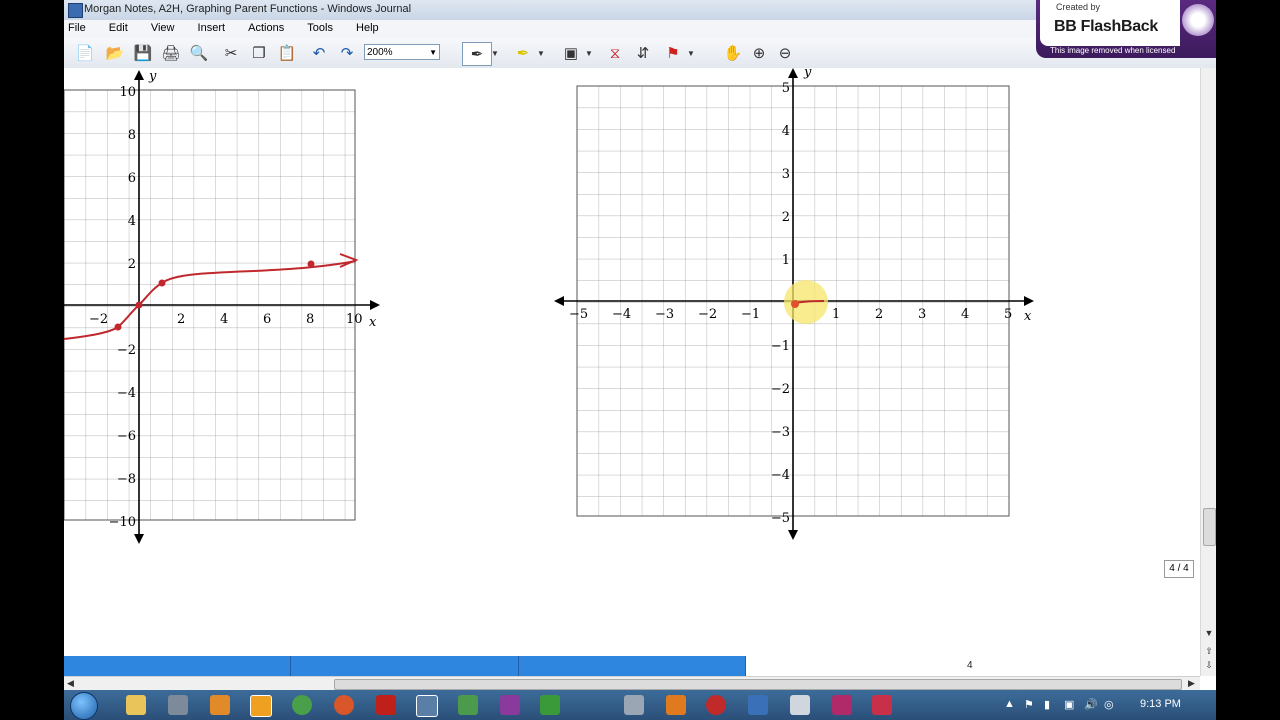  What do you see at coordinates (427, 706) in the screenshot?
I see `journal-taskbar-icon` at bounding box center [427, 706].